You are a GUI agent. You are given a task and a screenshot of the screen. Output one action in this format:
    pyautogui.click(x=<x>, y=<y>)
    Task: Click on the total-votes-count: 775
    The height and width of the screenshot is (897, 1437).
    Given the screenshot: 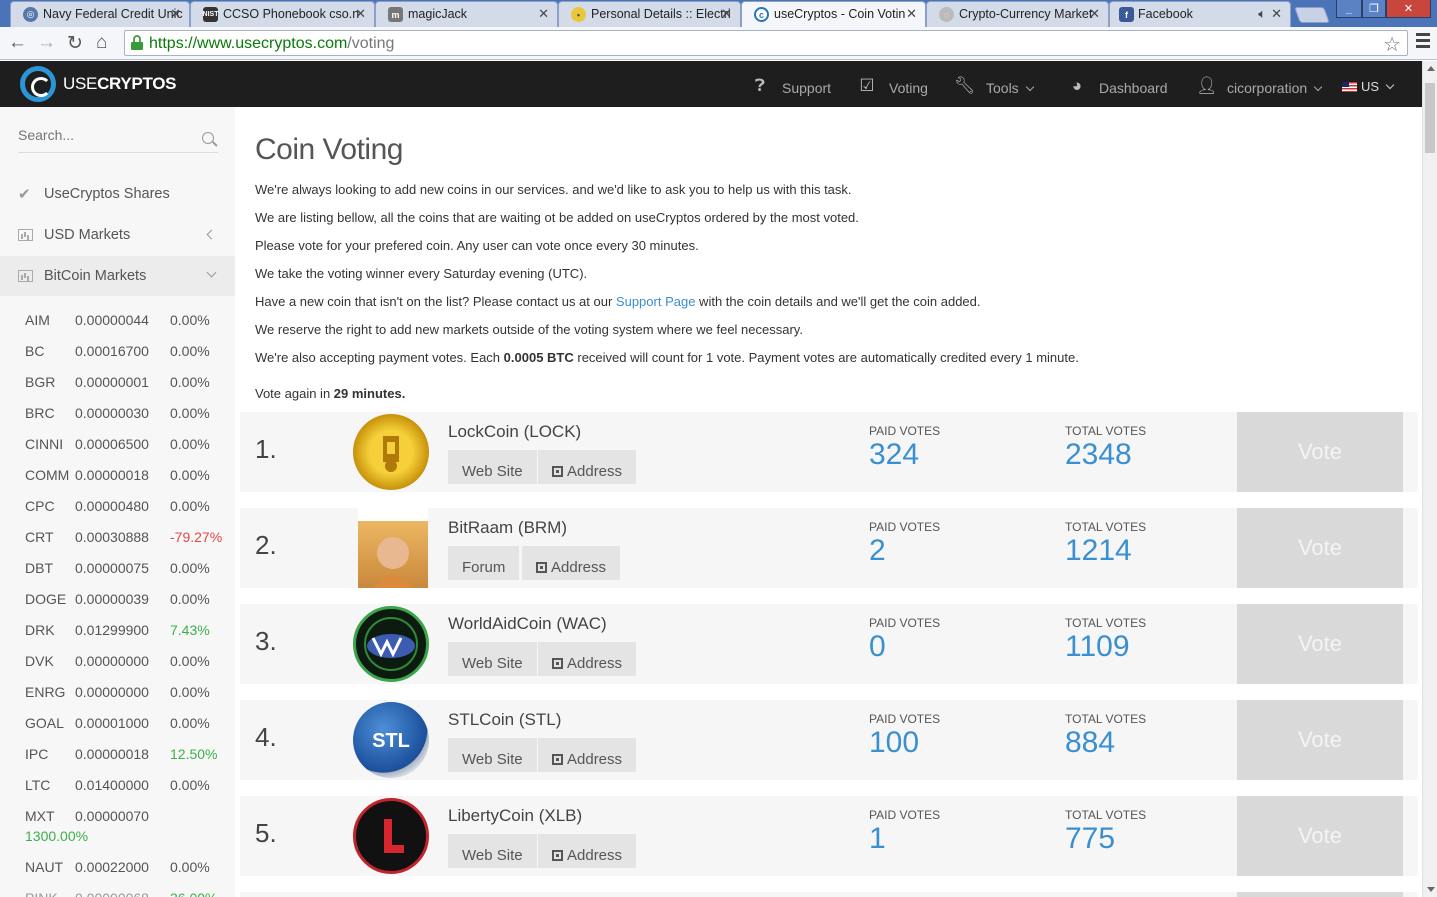 What is the action you would take?
    pyautogui.click(x=1090, y=838)
    